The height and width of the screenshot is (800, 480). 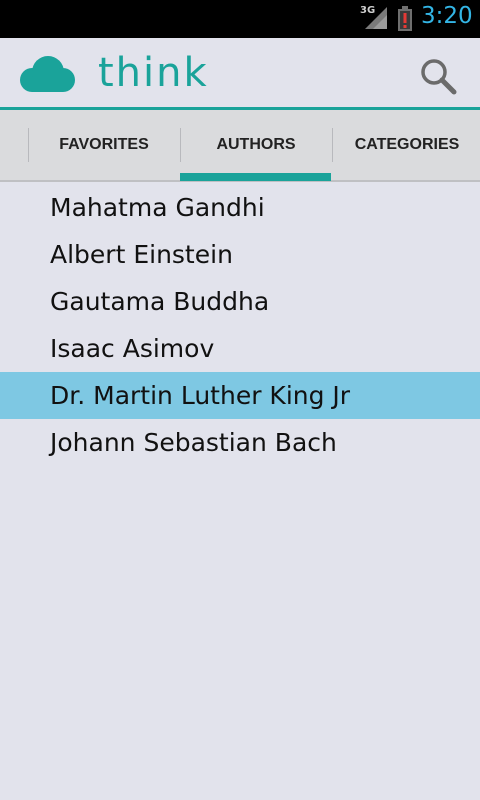 What do you see at coordinates (447, 16) in the screenshot?
I see `status-time: 3:20` at bounding box center [447, 16].